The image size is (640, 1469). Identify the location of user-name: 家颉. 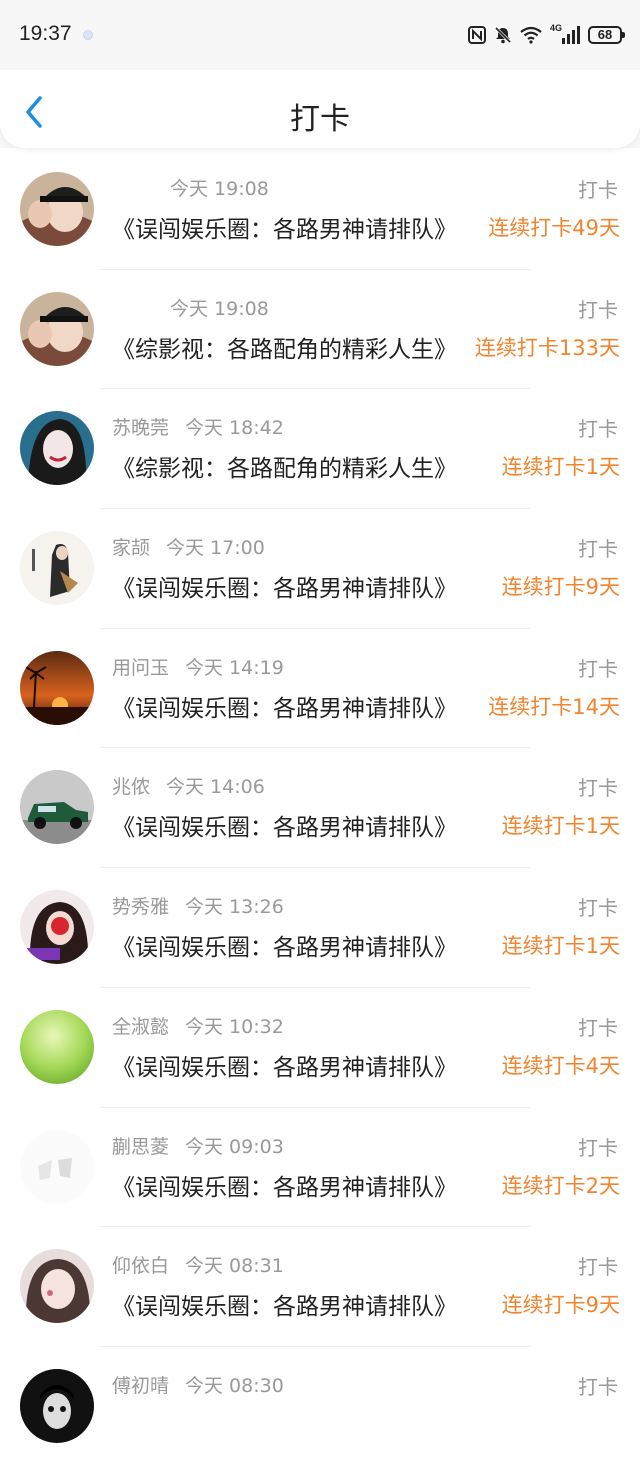
(131, 548).